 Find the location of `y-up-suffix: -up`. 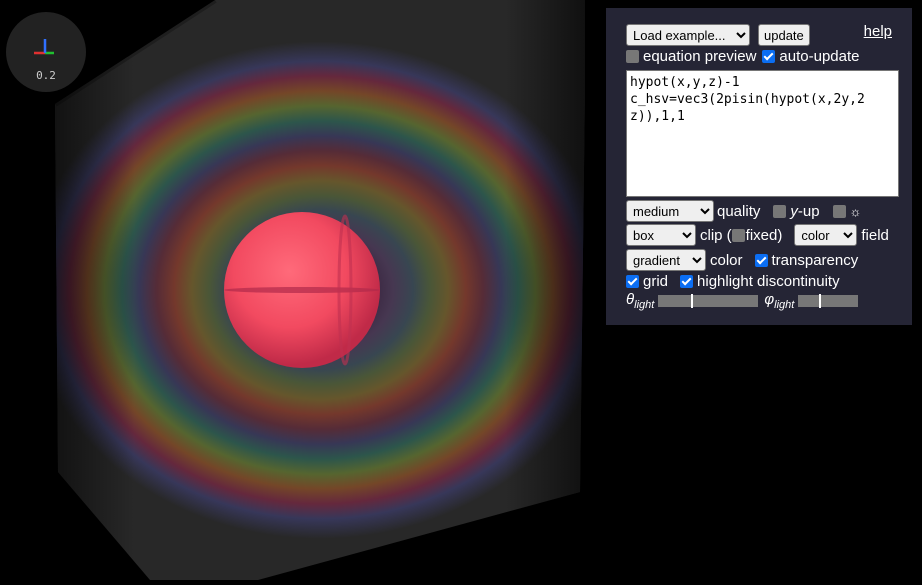

y-up-suffix: -up is located at coordinates (808, 211).